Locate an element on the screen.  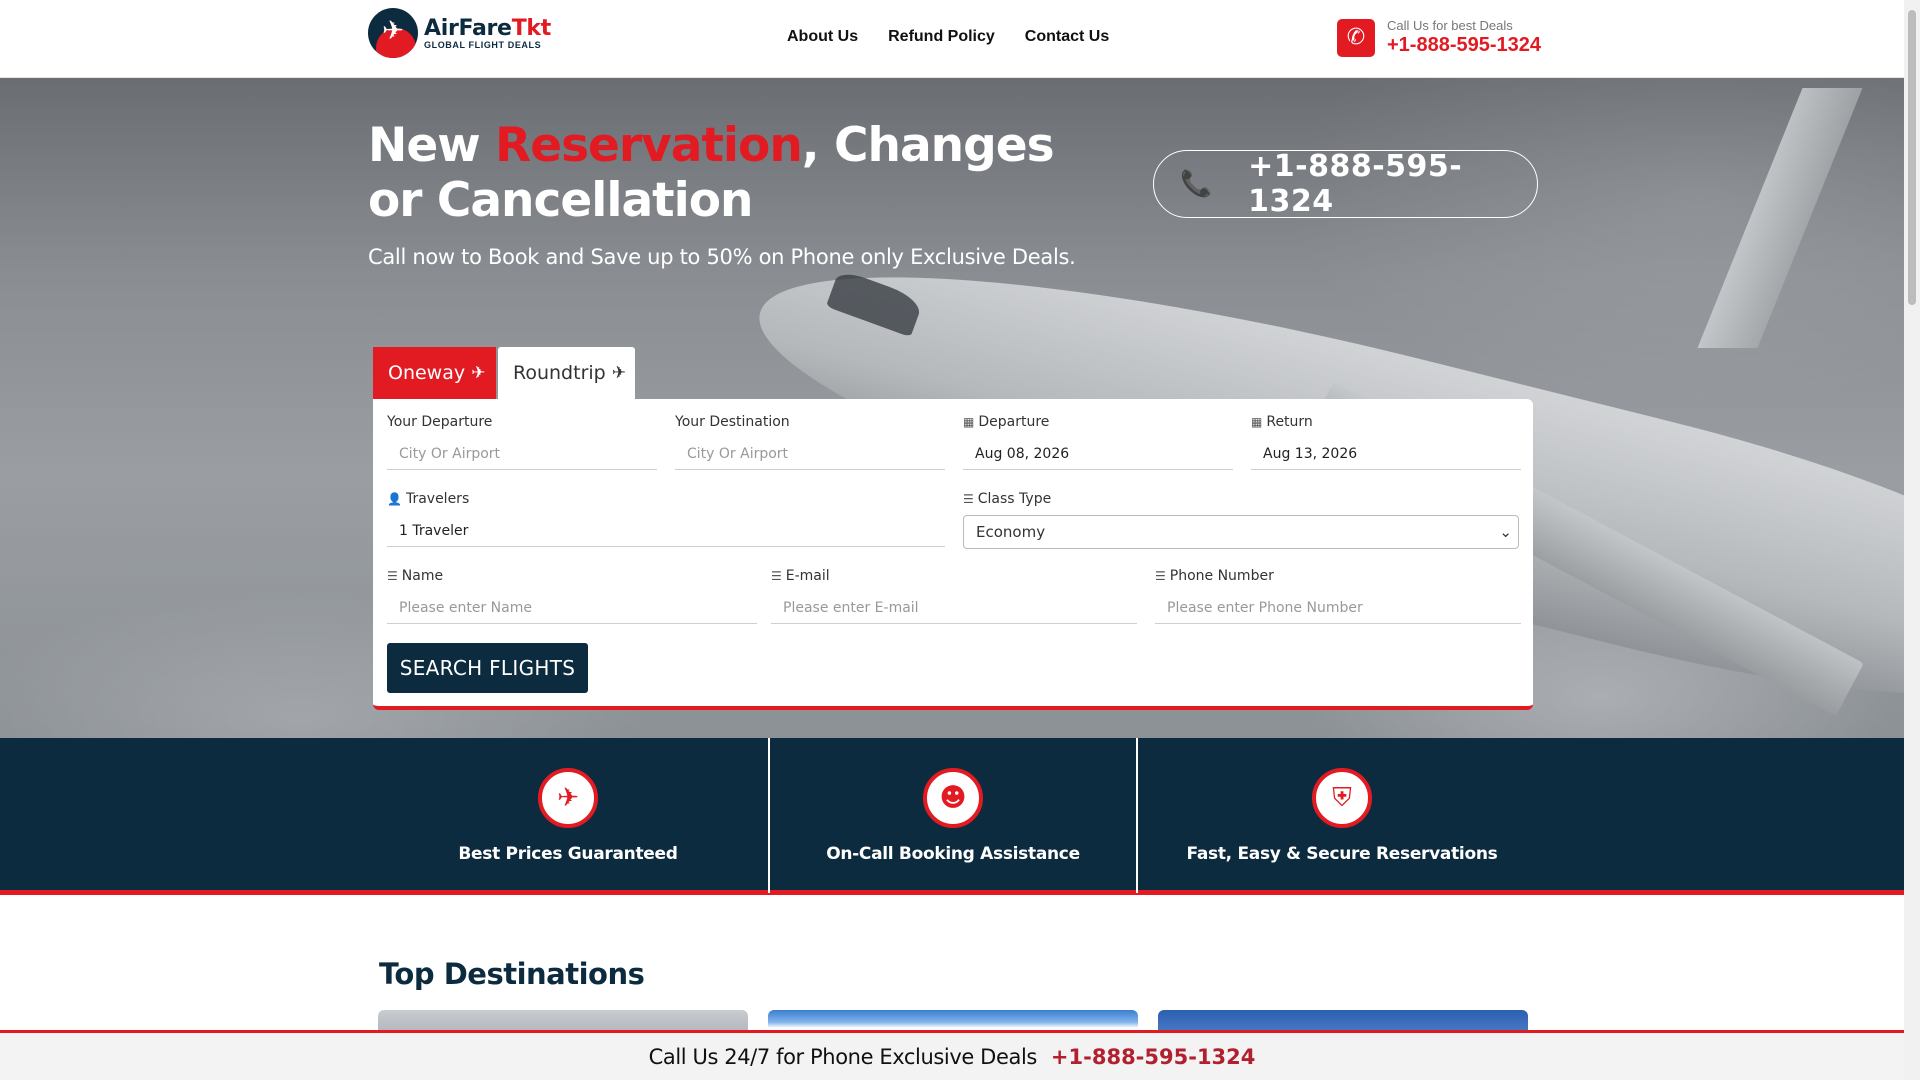
logo-mark-icon: ✈ is located at coordinates (393, 33).